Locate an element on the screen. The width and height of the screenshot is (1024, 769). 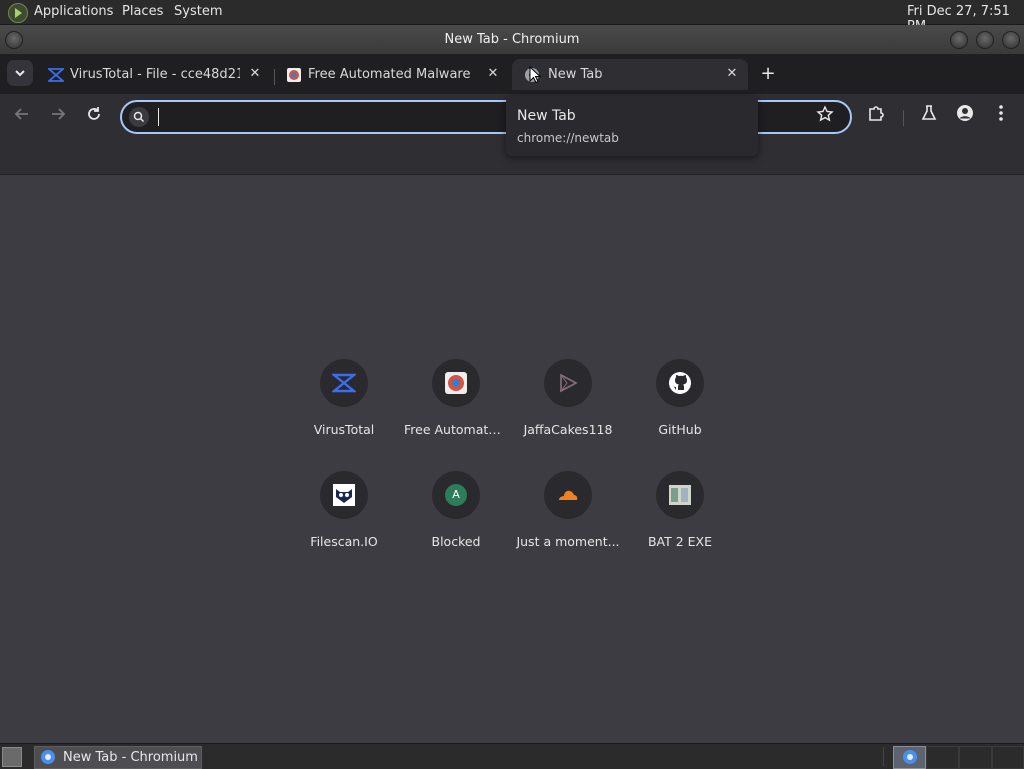
reload-button is located at coordinates (94, 117).